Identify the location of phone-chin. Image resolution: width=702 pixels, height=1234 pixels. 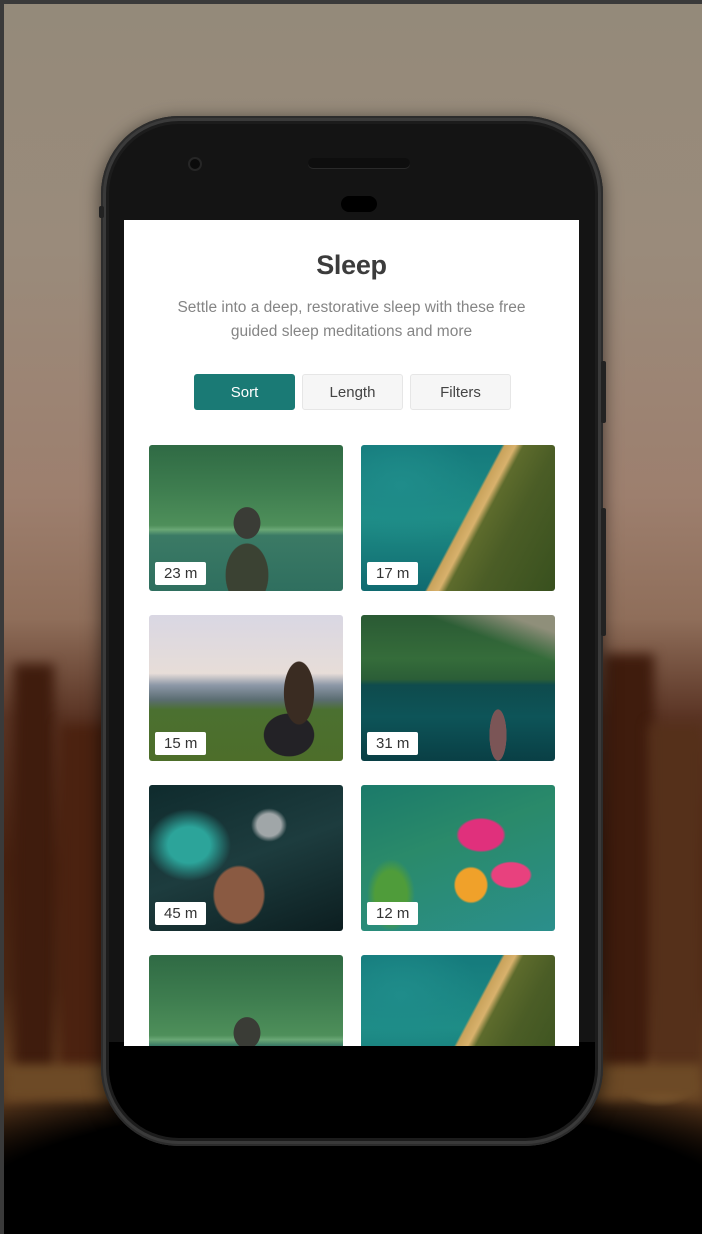
(352, 1090).